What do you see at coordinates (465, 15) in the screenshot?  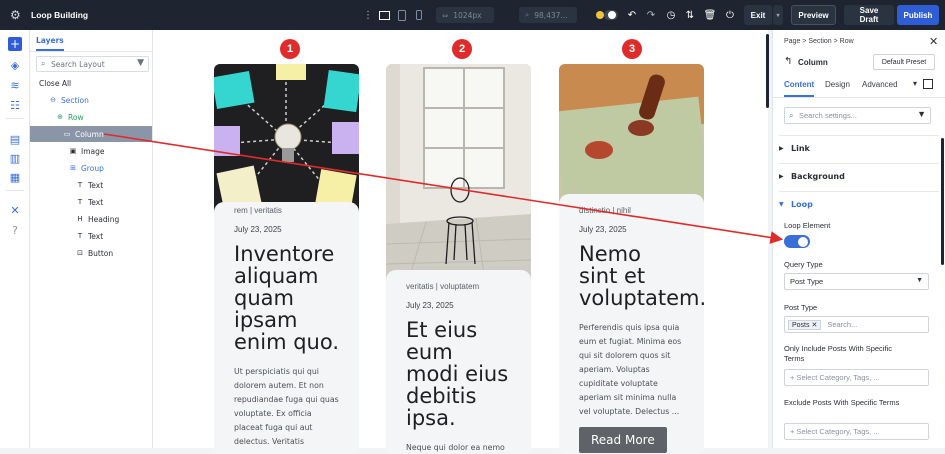 I see `canvas-width-field: ⇔ 1024px` at bounding box center [465, 15].